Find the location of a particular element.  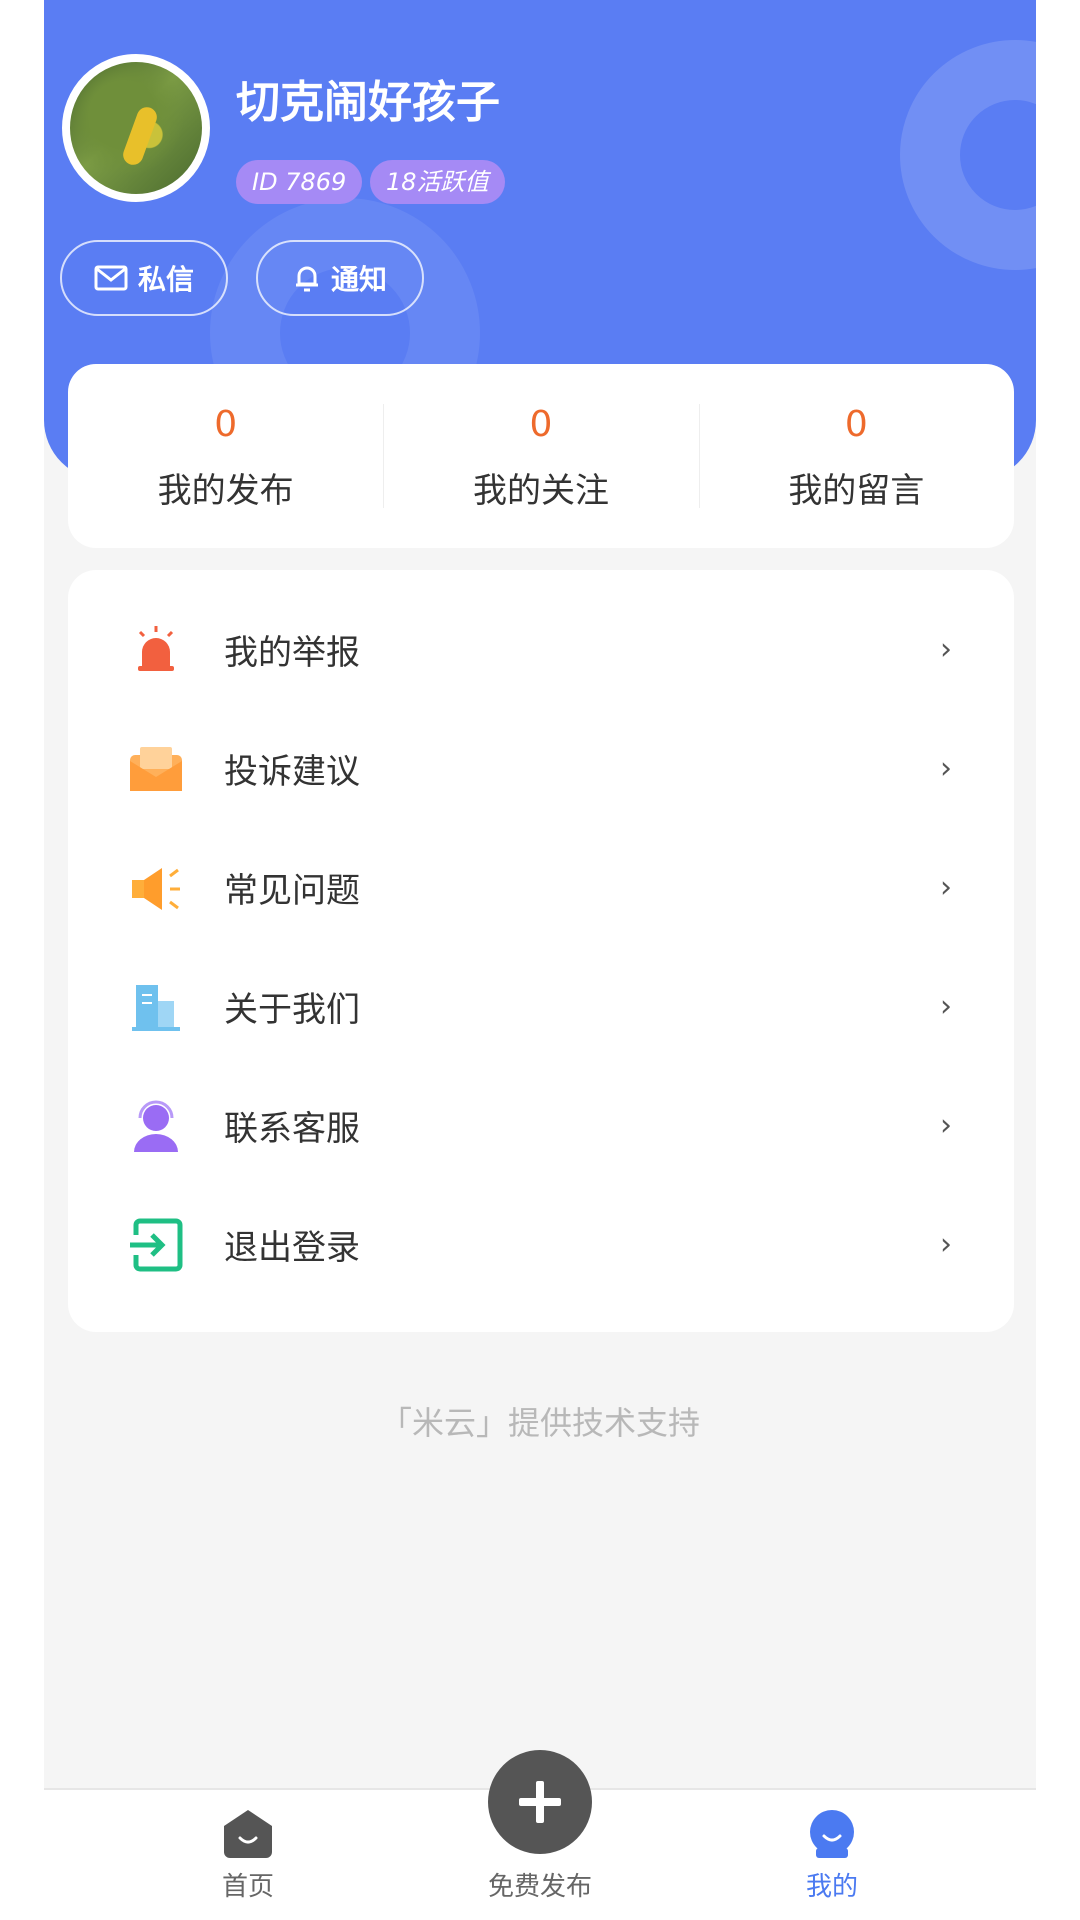

avatar is located at coordinates (136, 128).